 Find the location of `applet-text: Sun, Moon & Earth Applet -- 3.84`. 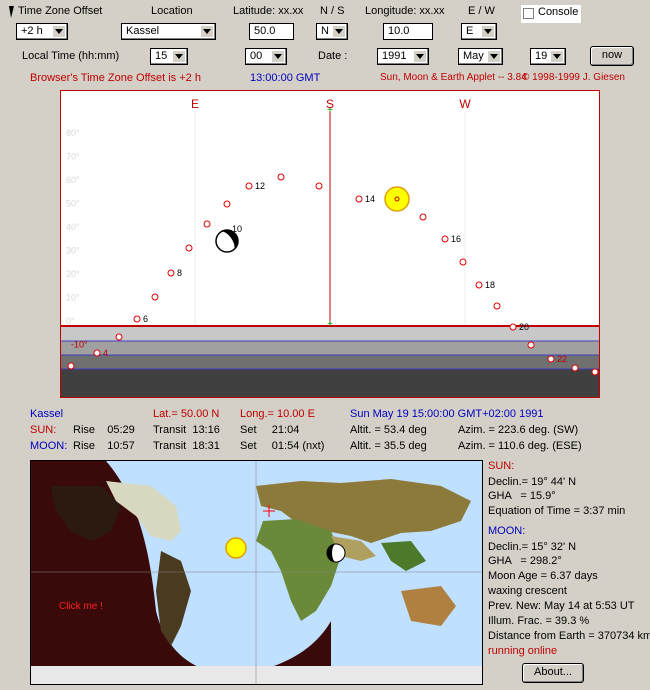

applet-text: Sun, Moon & Earth Applet -- 3.84 is located at coordinates (453, 77).